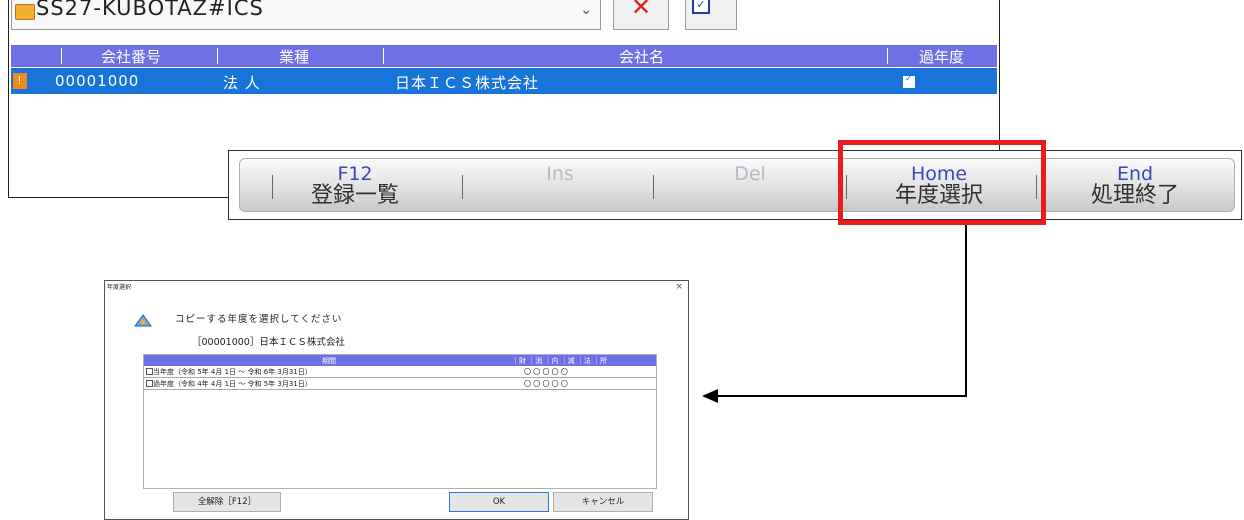 Image resolution: width=1244 pixels, height=520 pixels. I want to click on dialog-message: コピーする年度を選択してください, so click(259, 319).